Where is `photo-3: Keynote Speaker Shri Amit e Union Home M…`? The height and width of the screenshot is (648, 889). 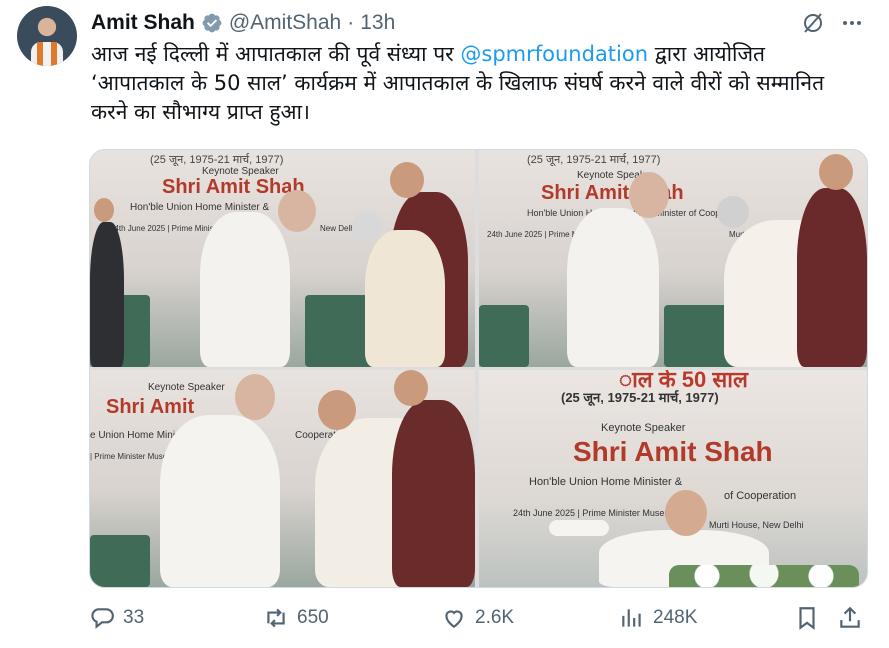 photo-3: Keynote Speaker Shri Amit e Union Home M… is located at coordinates (282, 478).